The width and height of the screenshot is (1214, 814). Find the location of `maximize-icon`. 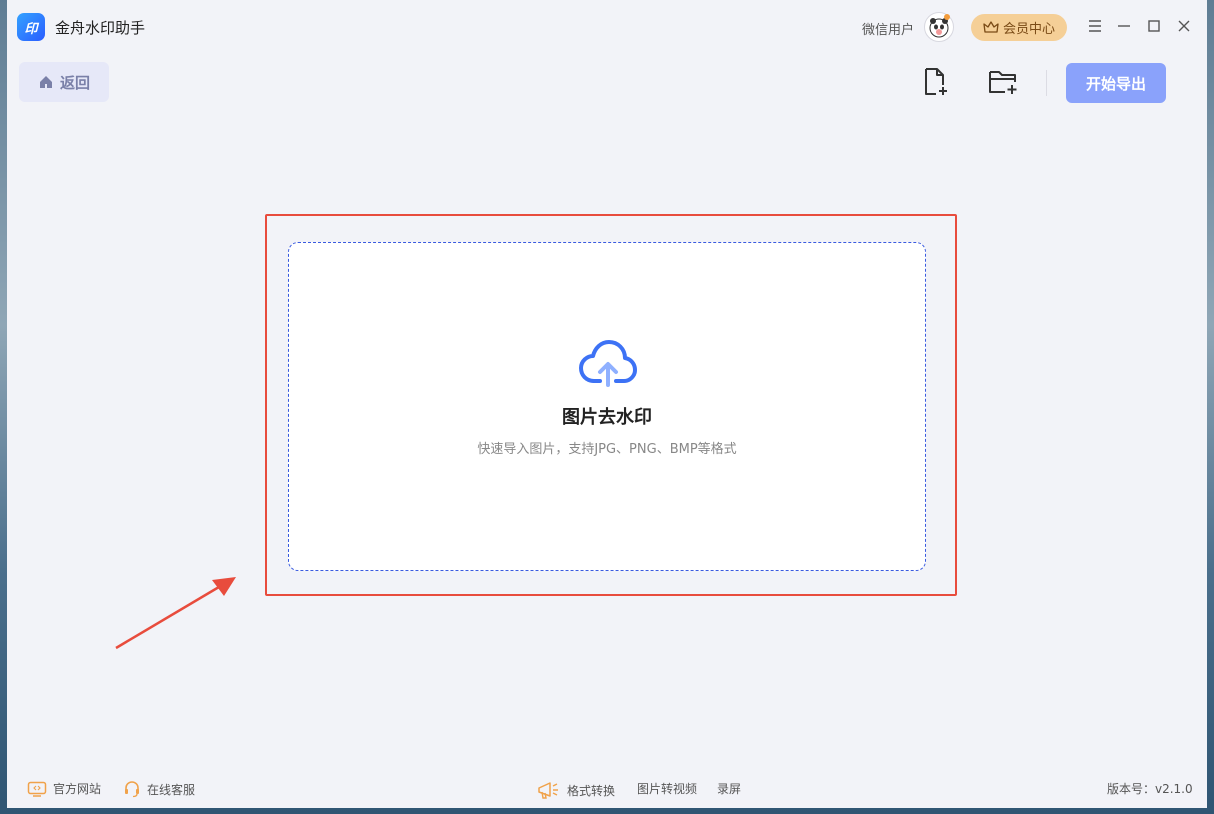

maximize-icon is located at coordinates (1154, 26).